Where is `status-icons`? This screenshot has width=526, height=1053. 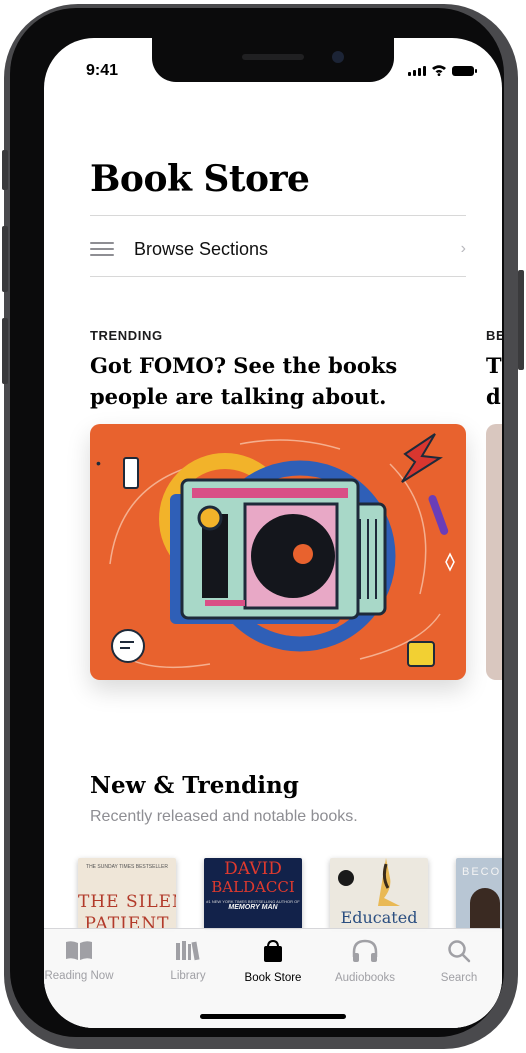 status-icons is located at coordinates (442, 70).